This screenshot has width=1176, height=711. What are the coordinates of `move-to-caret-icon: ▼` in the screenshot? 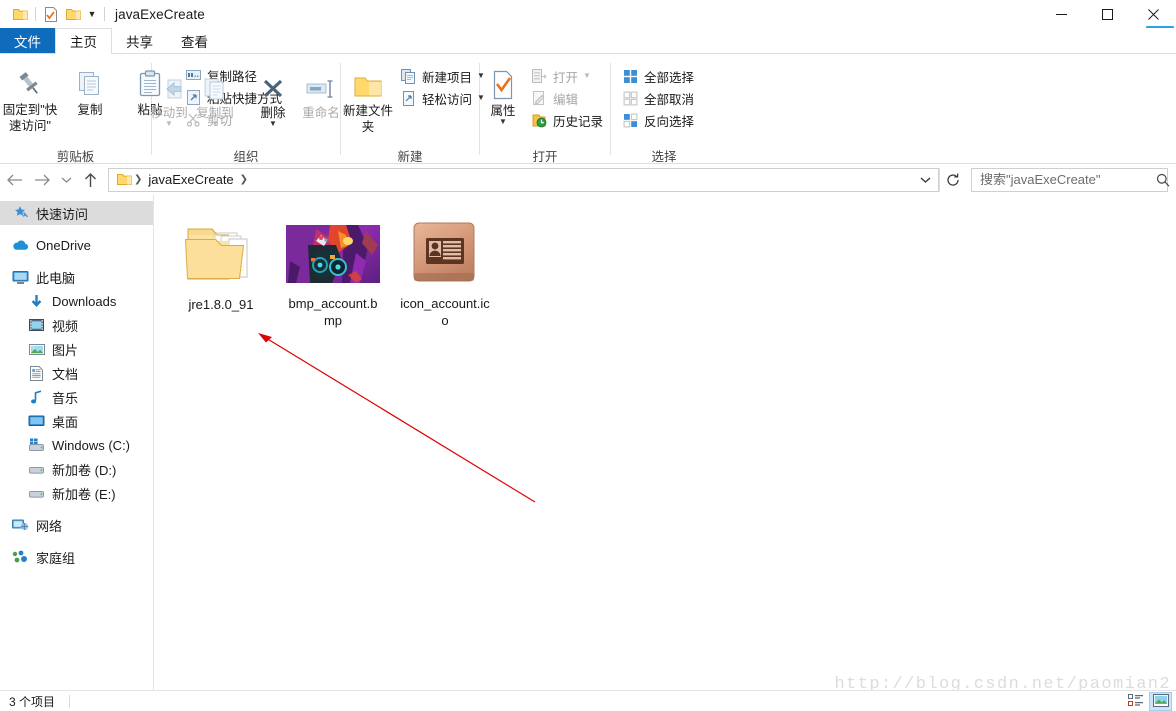 It's located at (169, 124).